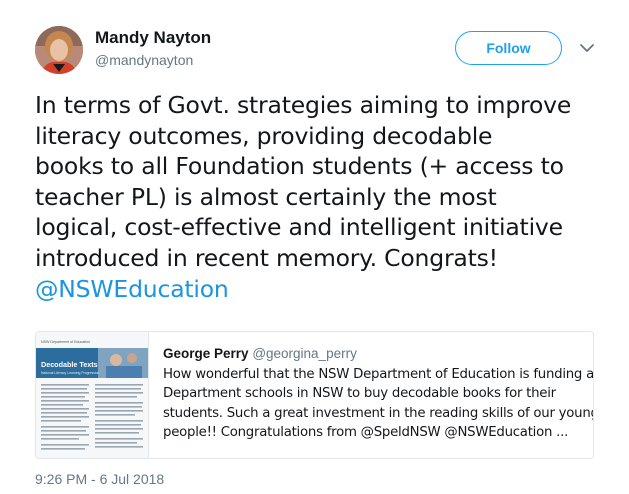 This screenshot has height=494, width=629. I want to click on quote-author-handle: @georgina_perry, so click(304, 353).